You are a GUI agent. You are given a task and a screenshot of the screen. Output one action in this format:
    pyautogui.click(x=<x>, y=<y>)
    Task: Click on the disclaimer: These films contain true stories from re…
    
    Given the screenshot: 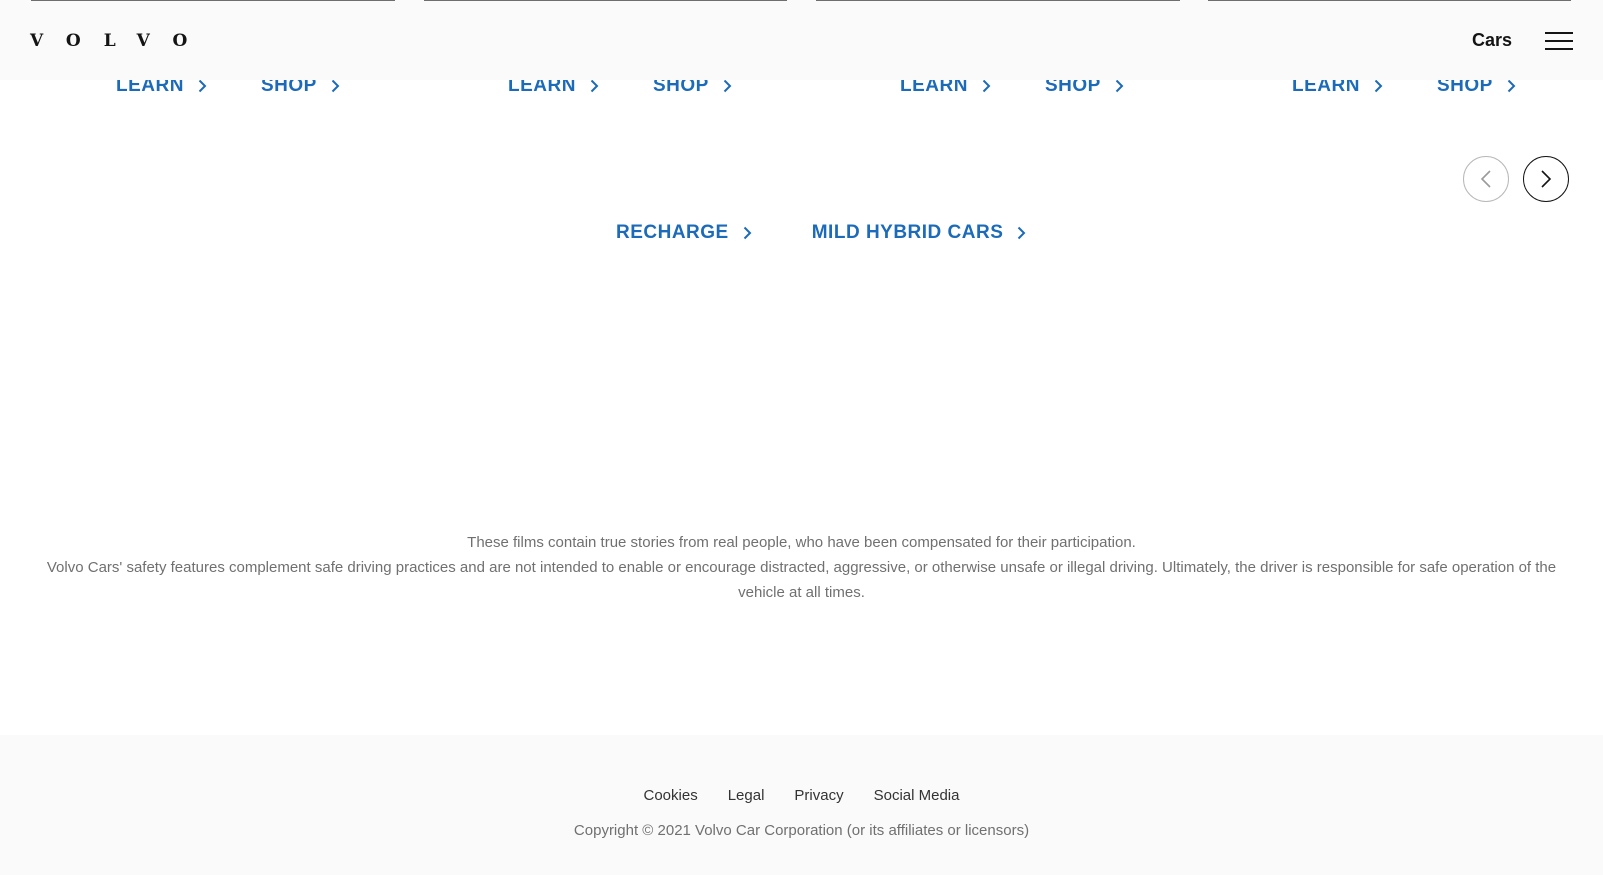 What is the action you would take?
    pyautogui.click(x=801, y=567)
    